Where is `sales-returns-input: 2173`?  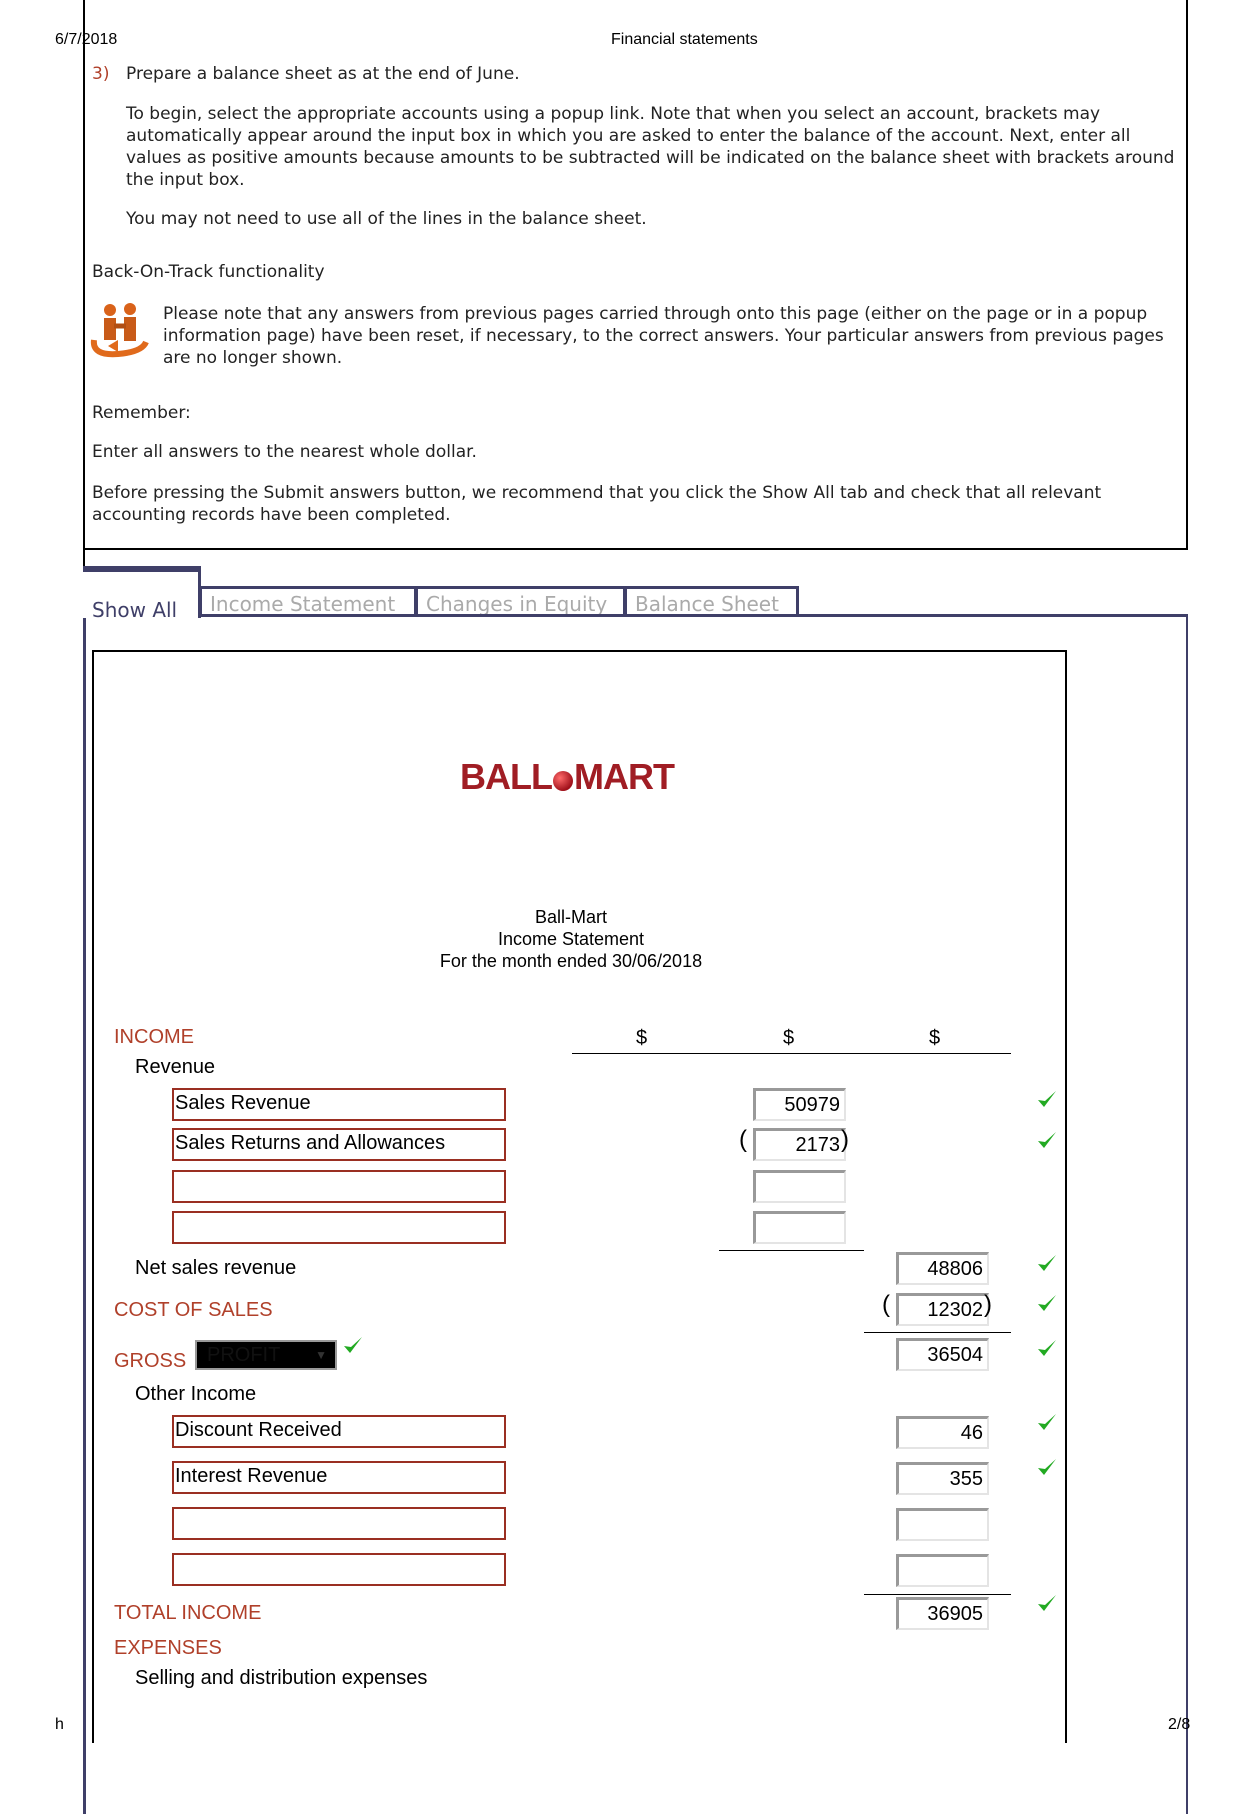
sales-returns-input: 2173 is located at coordinates (799, 1144).